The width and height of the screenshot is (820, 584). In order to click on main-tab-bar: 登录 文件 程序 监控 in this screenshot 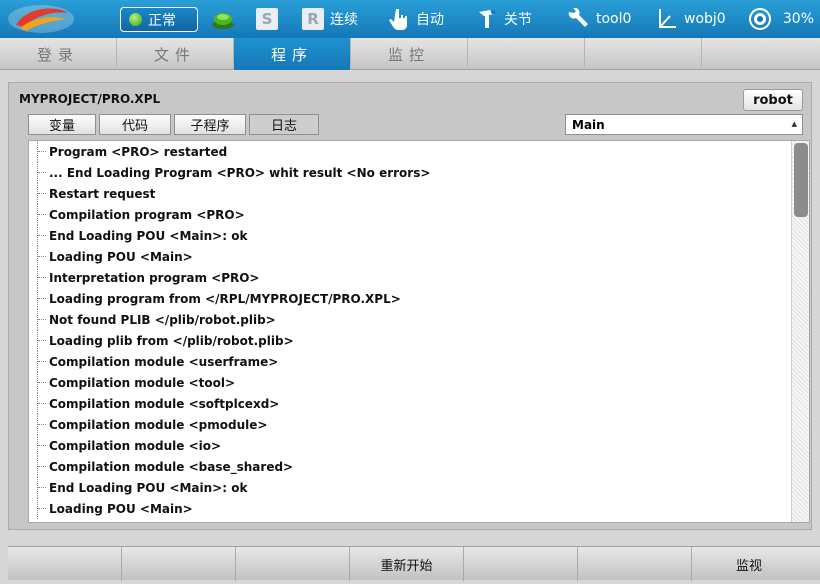, I will do `click(410, 54)`.